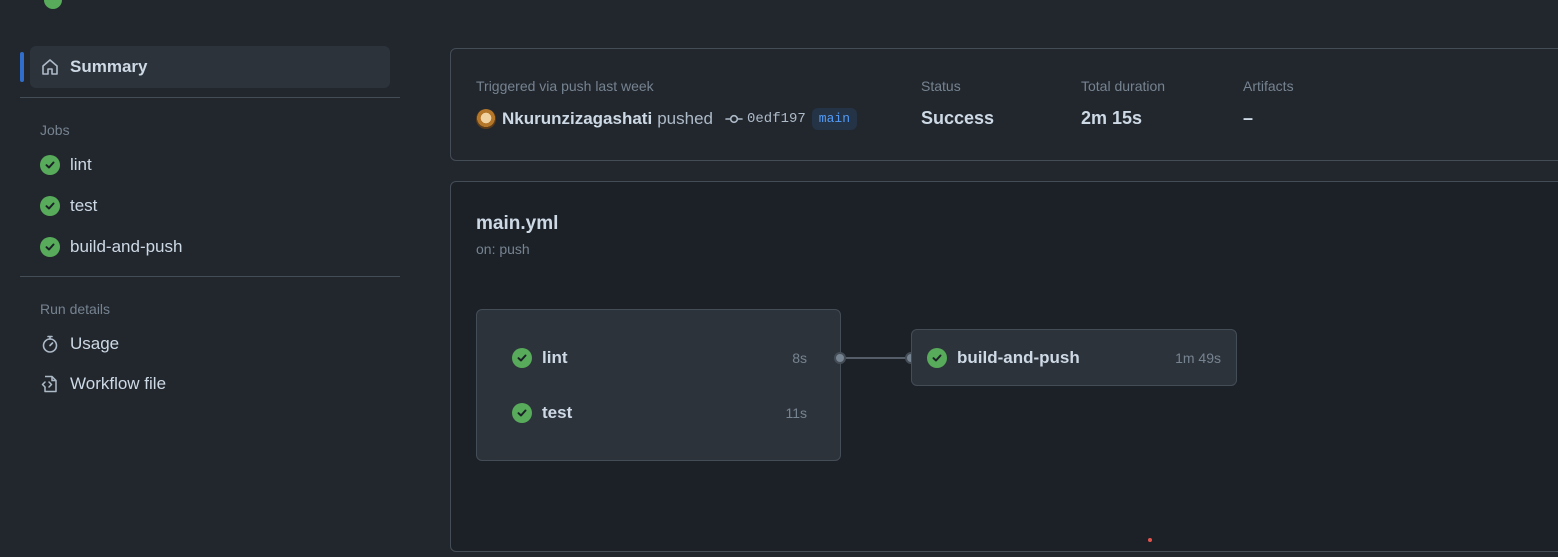 Image resolution: width=1558 pixels, height=557 pixels. What do you see at coordinates (55, 130) in the screenshot?
I see `jobs-section-title: Jobs` at bounding box center [55, 130].